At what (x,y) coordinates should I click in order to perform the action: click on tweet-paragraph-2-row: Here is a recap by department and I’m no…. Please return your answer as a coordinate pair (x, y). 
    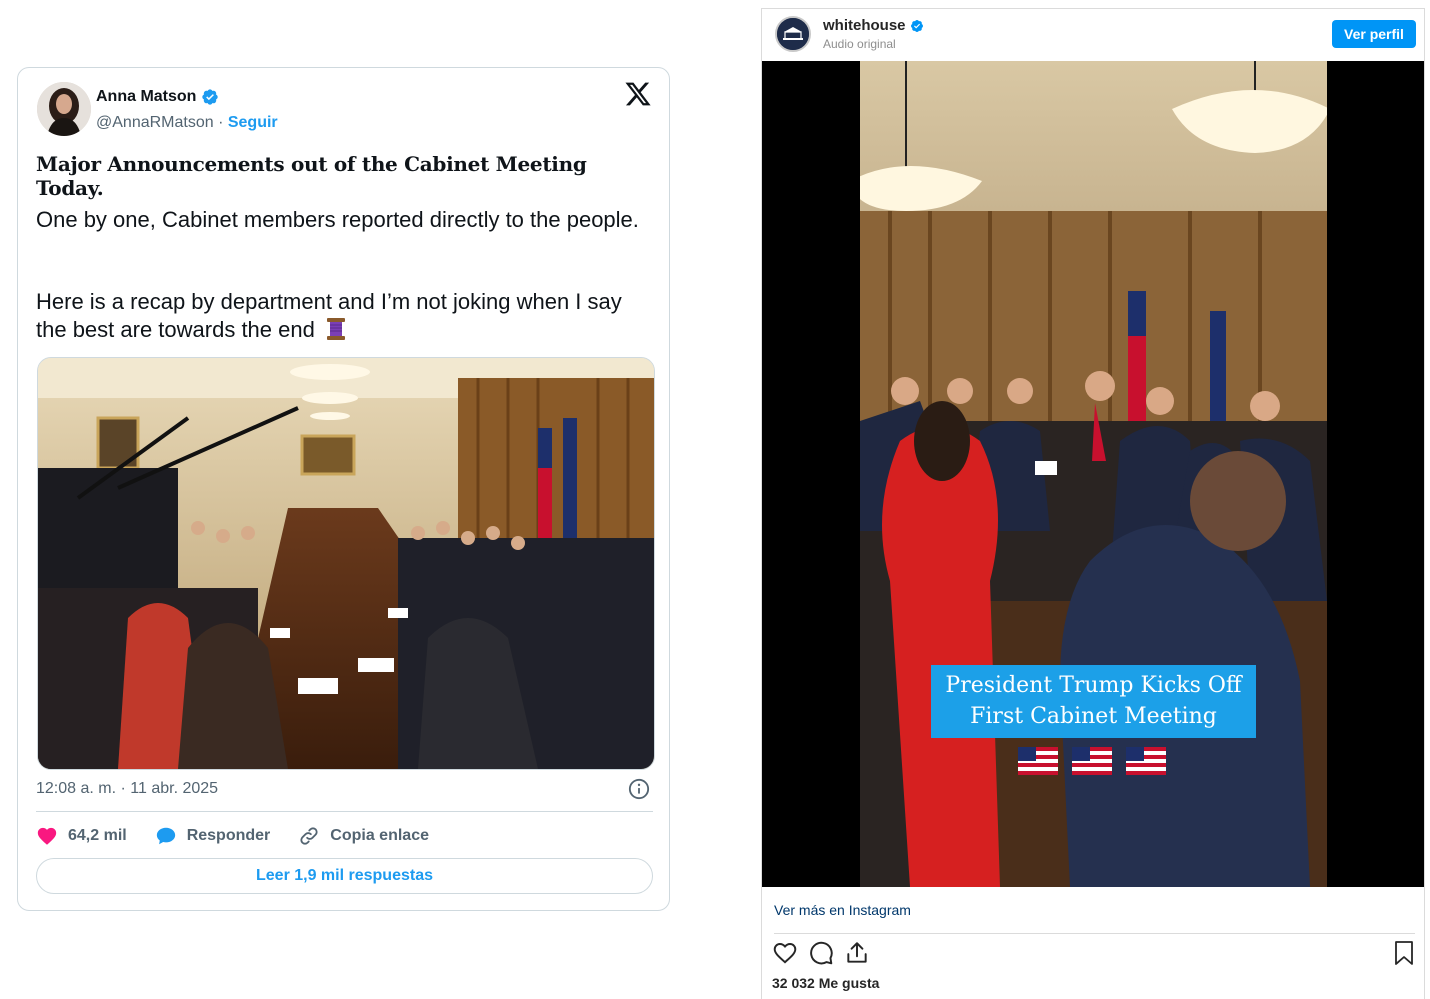
    Looking at the image, I should click on (343, 316).